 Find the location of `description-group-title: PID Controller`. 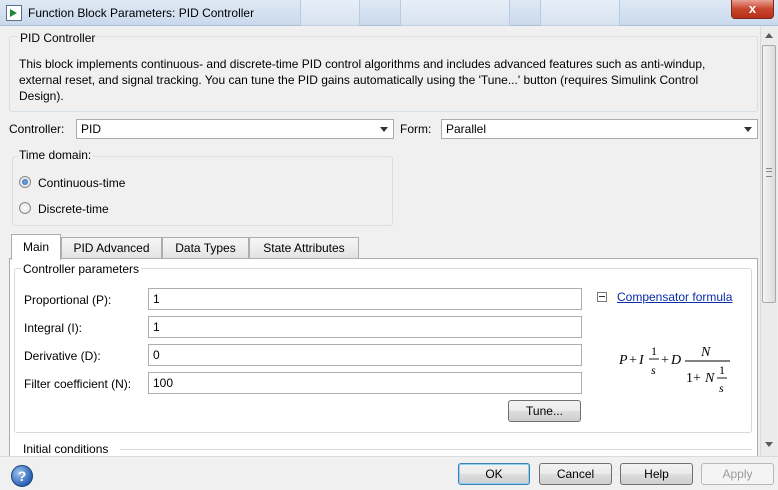

description-group-title: PID Controller is located at coordinates (58, 38).